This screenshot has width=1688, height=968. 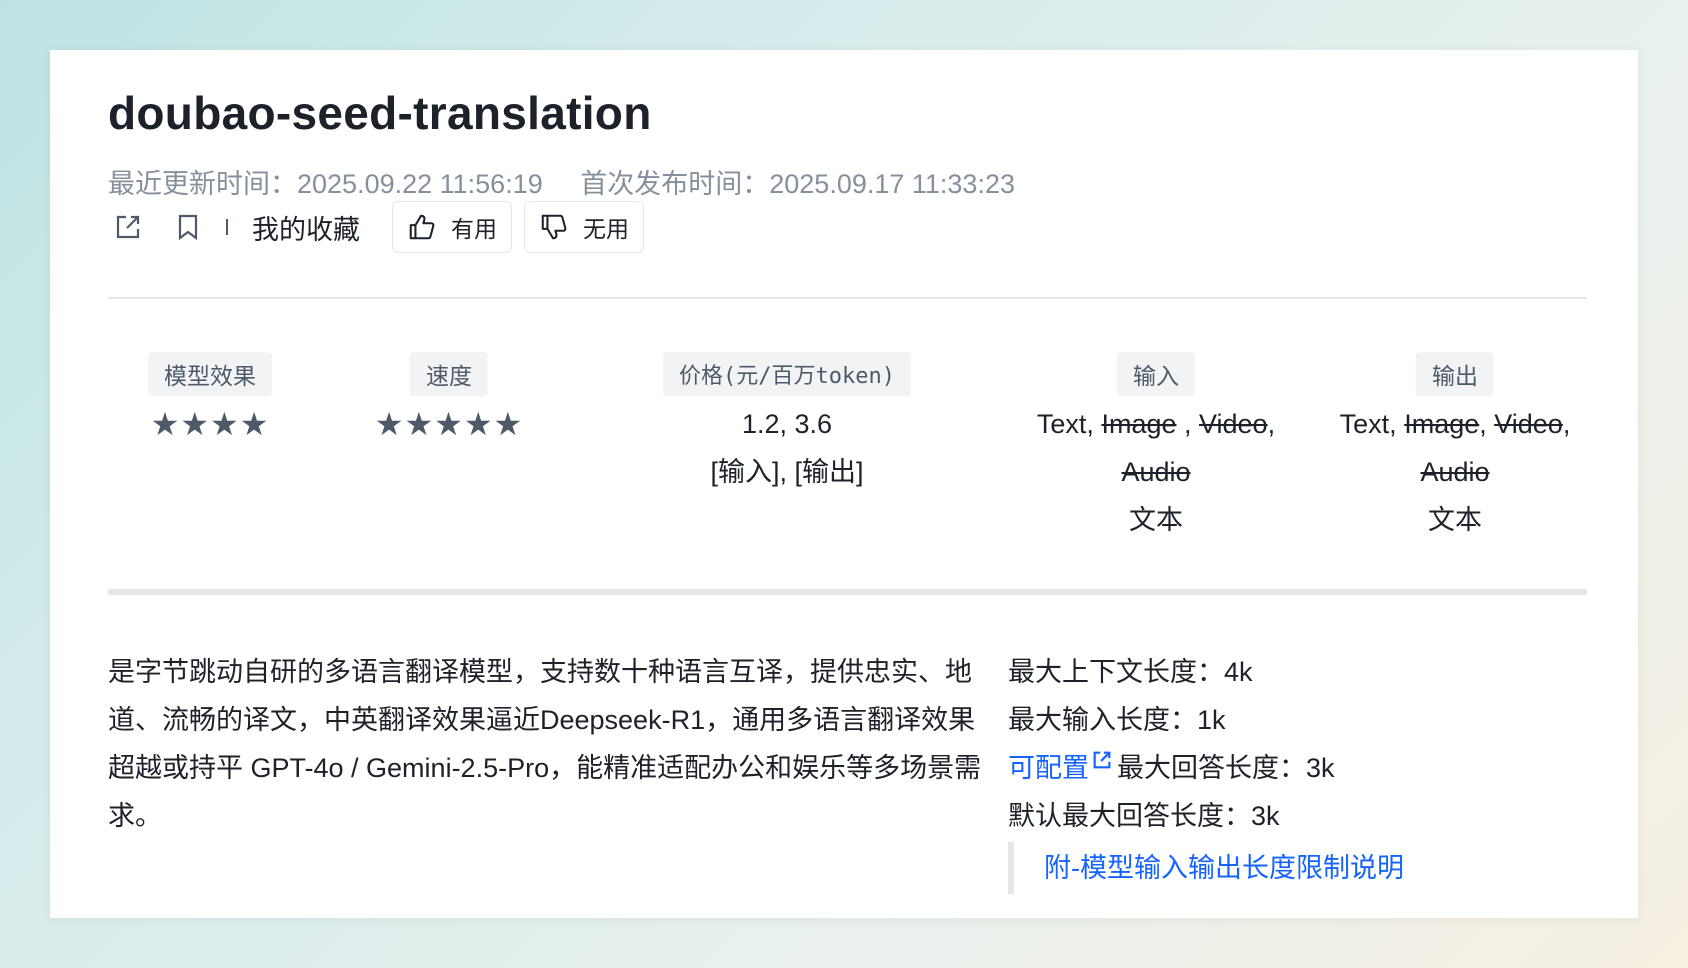 I want to click on stat-input-label: 输入, so click(x=1155, y=374).